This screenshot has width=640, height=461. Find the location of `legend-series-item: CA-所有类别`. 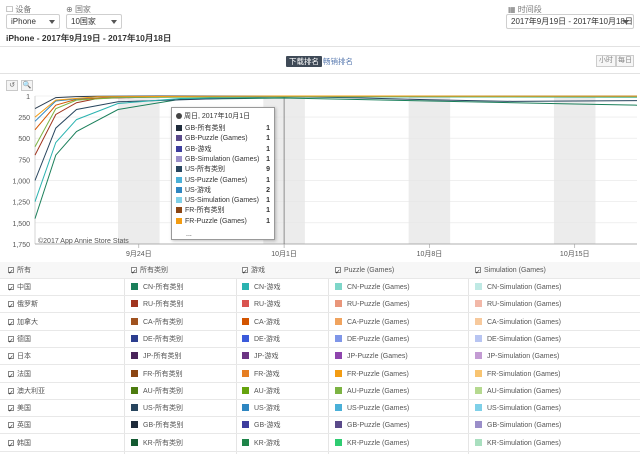

legend-series-item: CA-所有类别 is located at coordinates (157, 322).